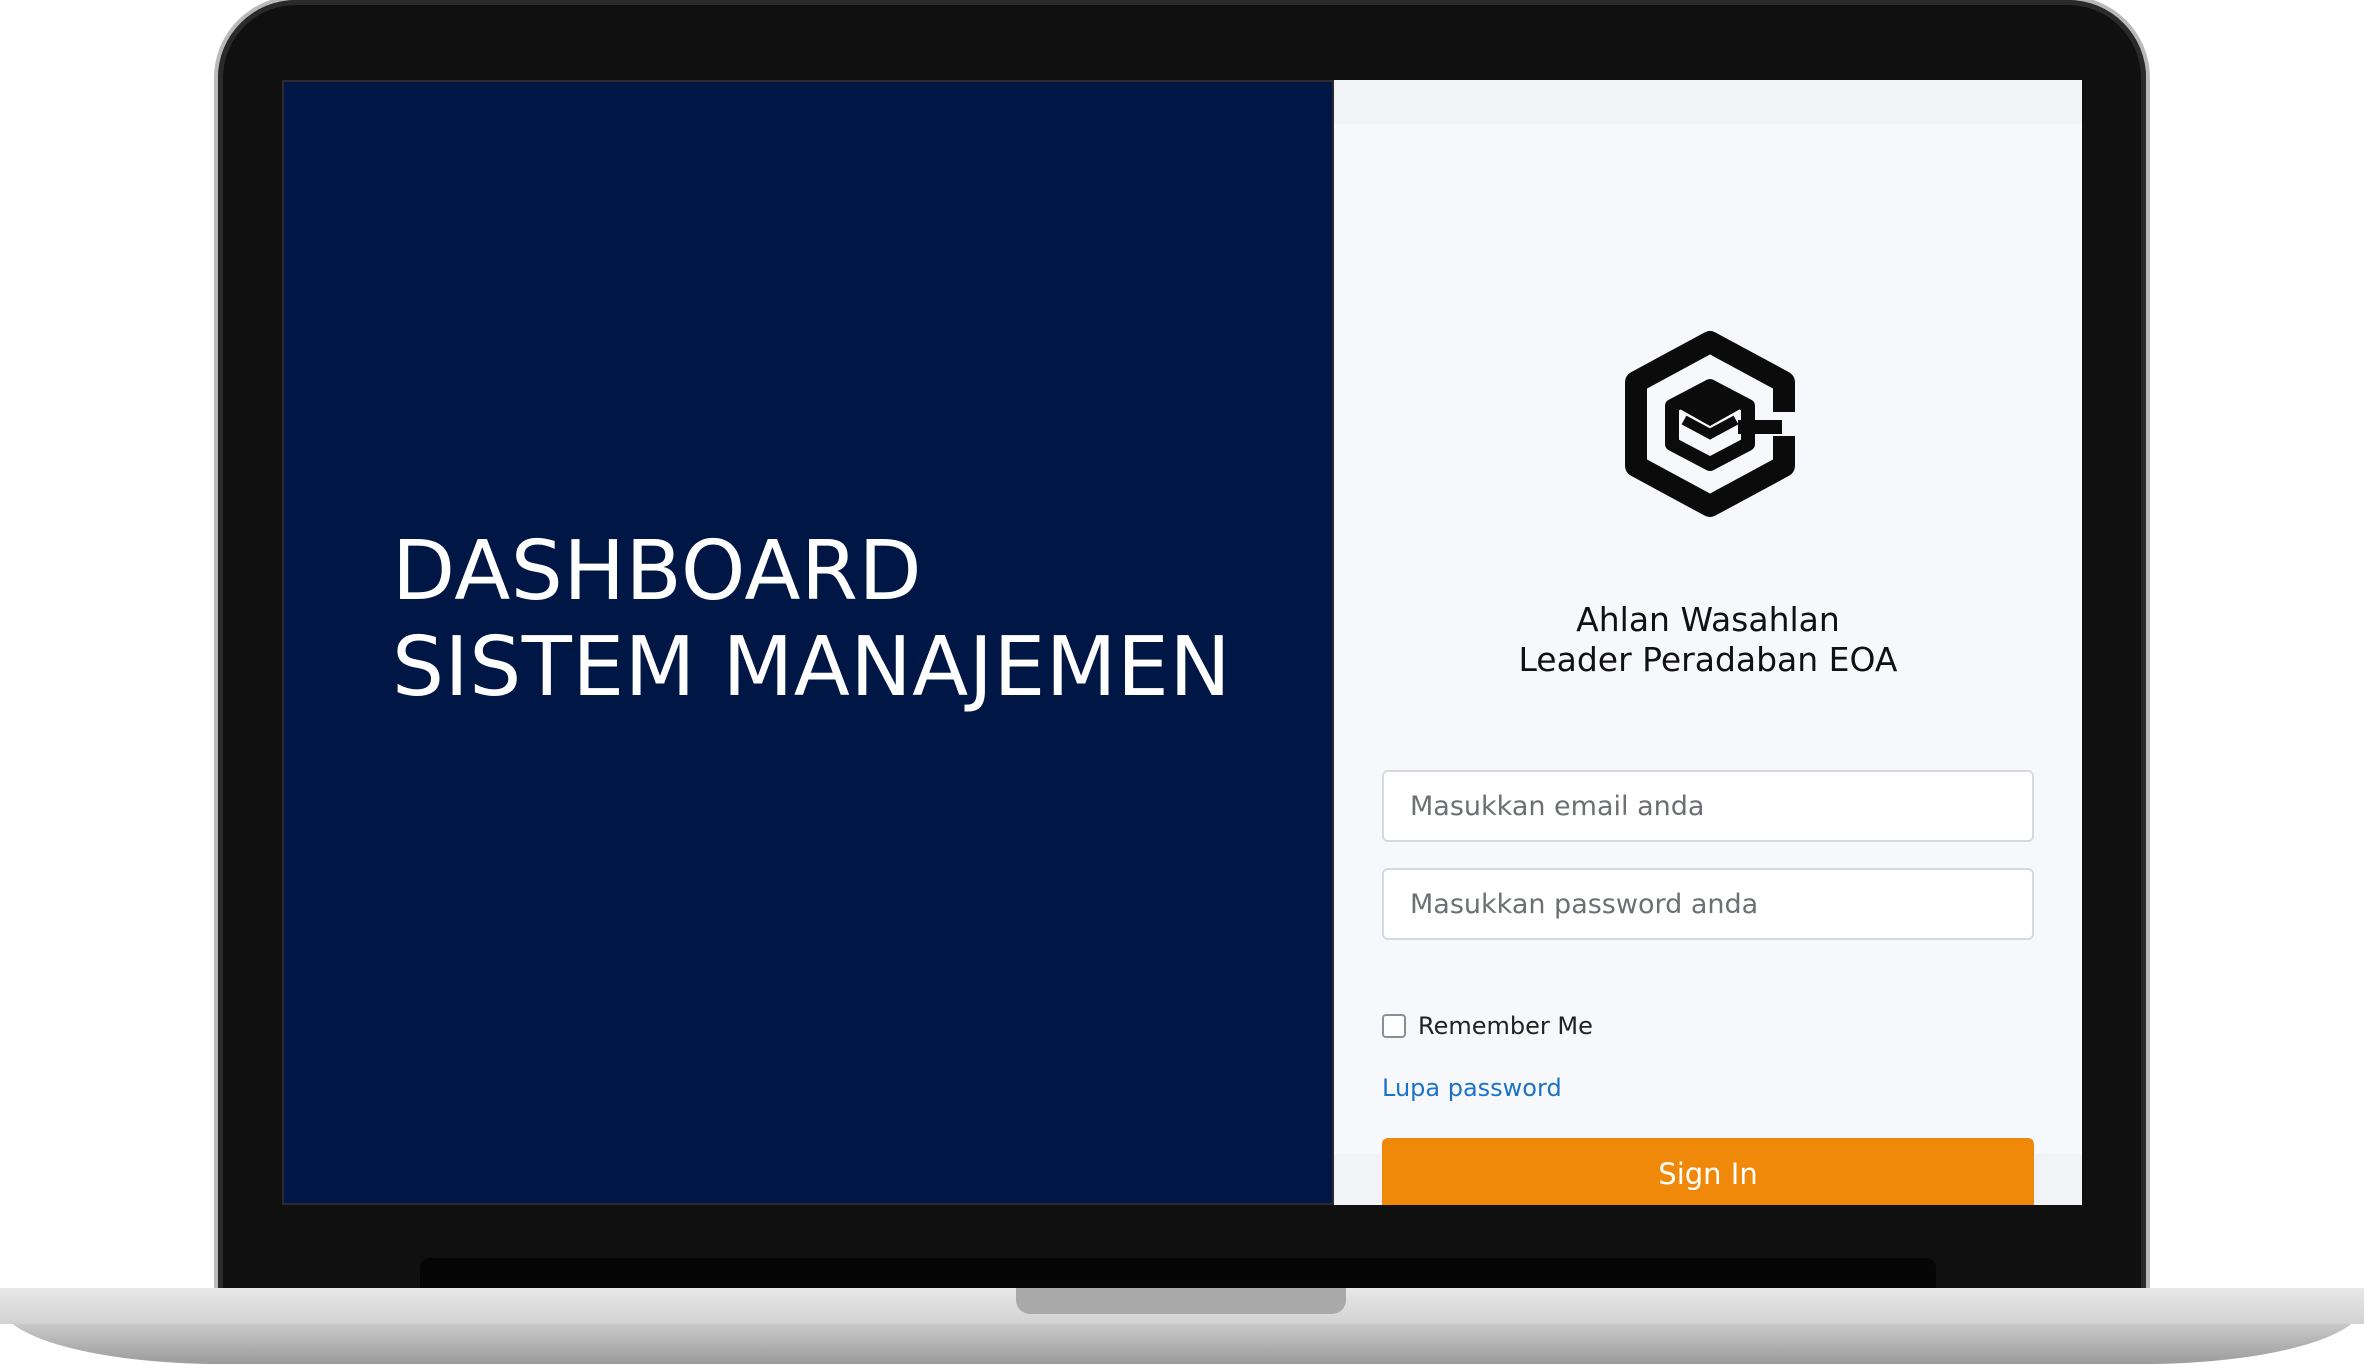 The image size is (2364, 1364). I want to click on hero-title-line-1: DASHBOARD, so click(657, 571).